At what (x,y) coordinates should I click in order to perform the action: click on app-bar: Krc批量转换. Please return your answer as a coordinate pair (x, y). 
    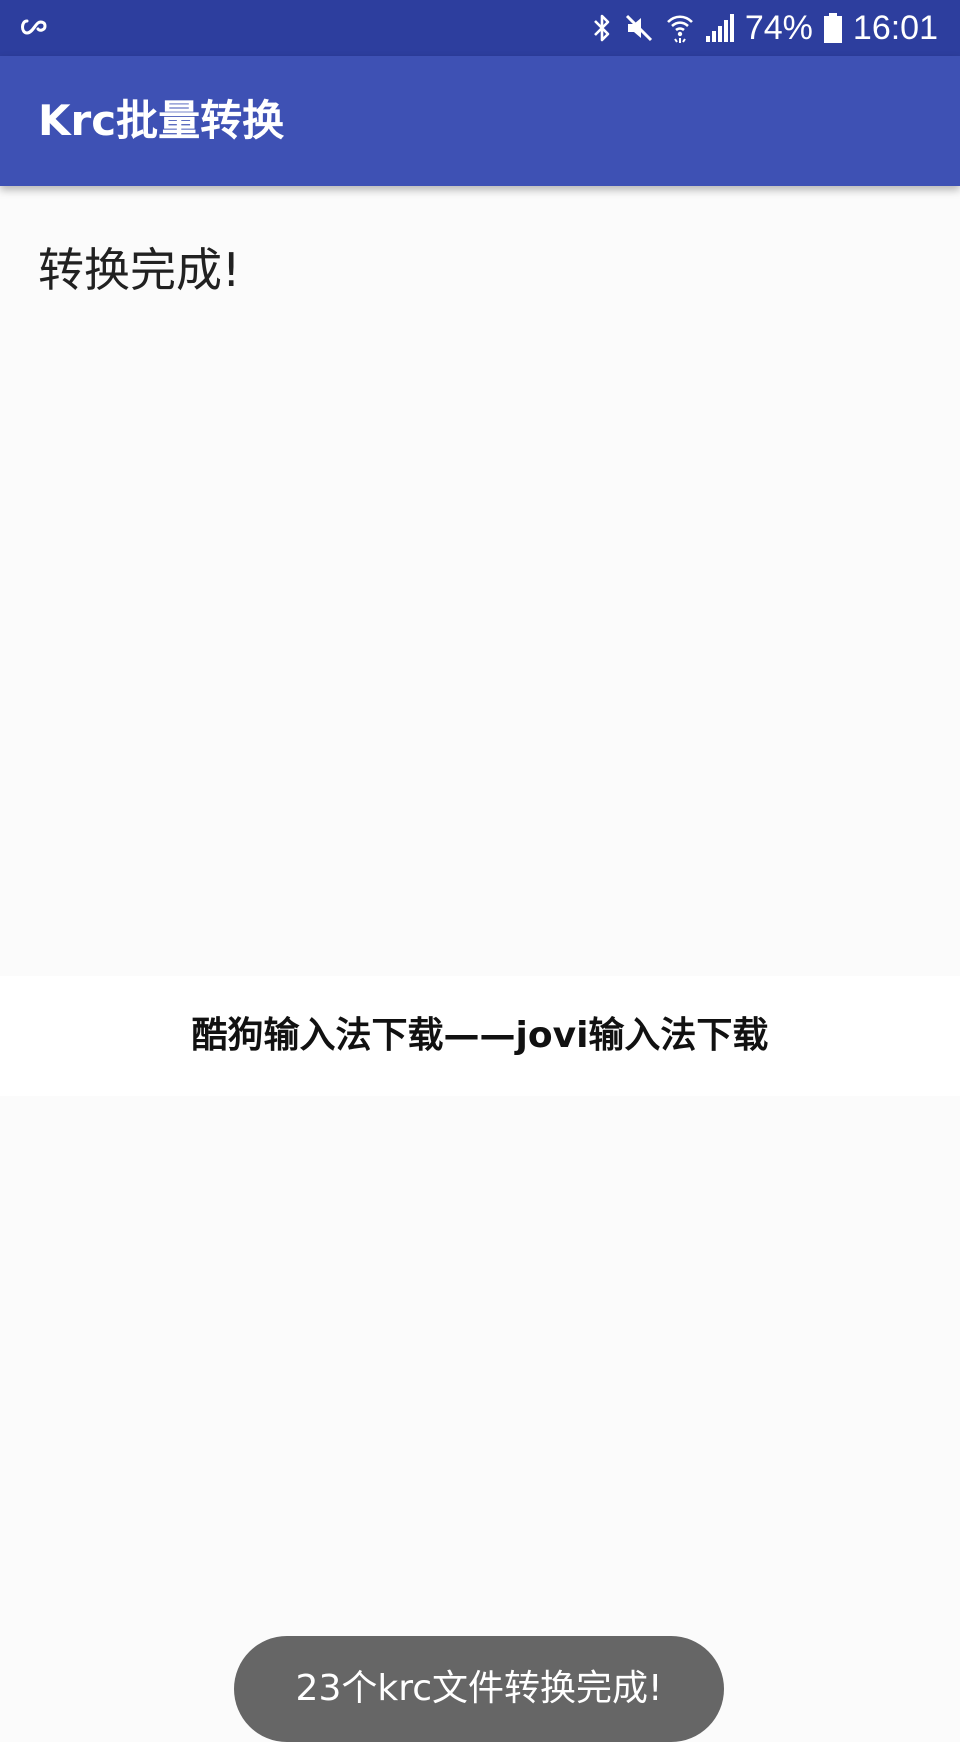
    Looking at the image, I should click on (480, 121).